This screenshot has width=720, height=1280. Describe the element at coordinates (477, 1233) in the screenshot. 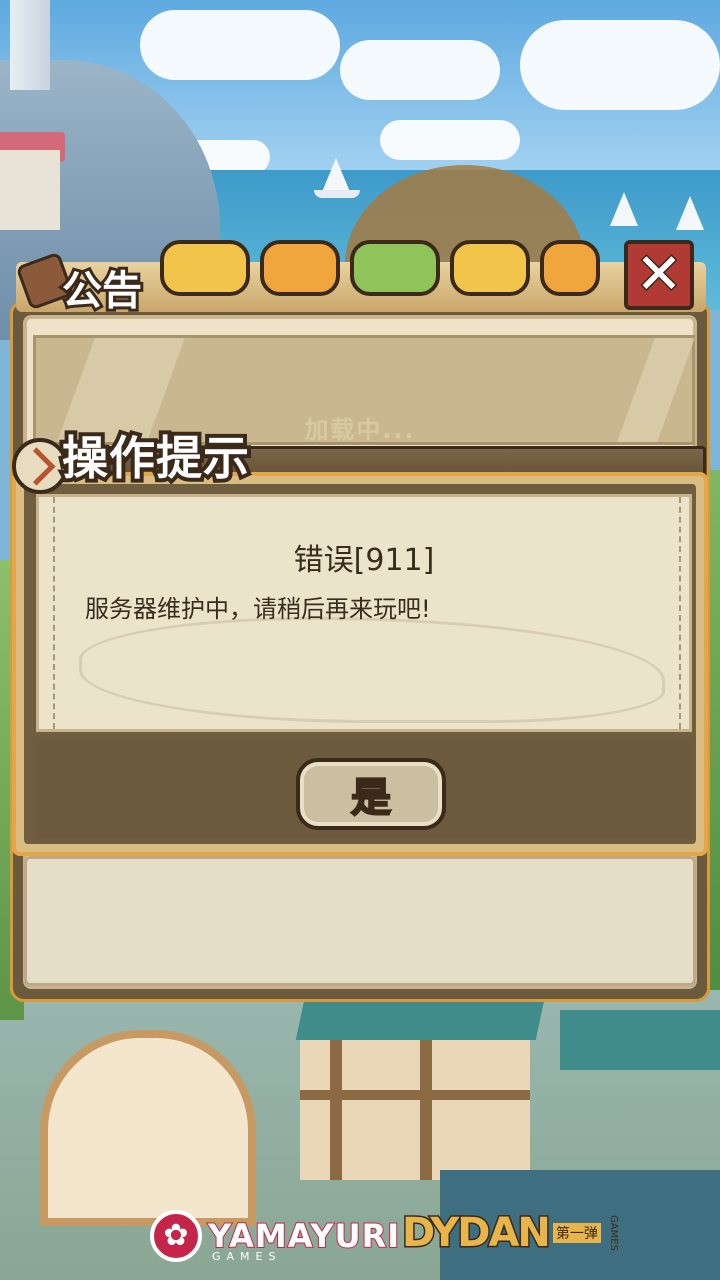

I see `dydan-text: DYDAN` at that location.